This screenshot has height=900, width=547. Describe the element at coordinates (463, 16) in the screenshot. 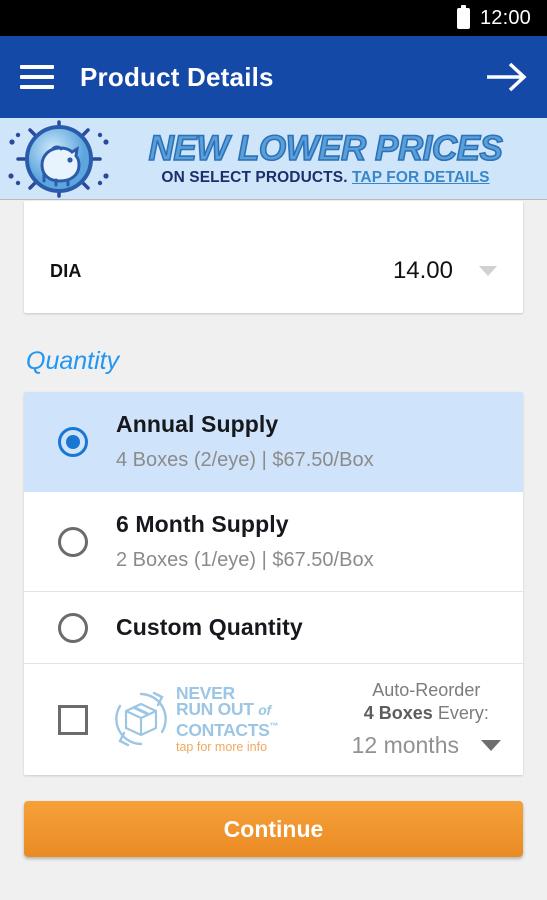

I see `battery-full-icon` at that location.